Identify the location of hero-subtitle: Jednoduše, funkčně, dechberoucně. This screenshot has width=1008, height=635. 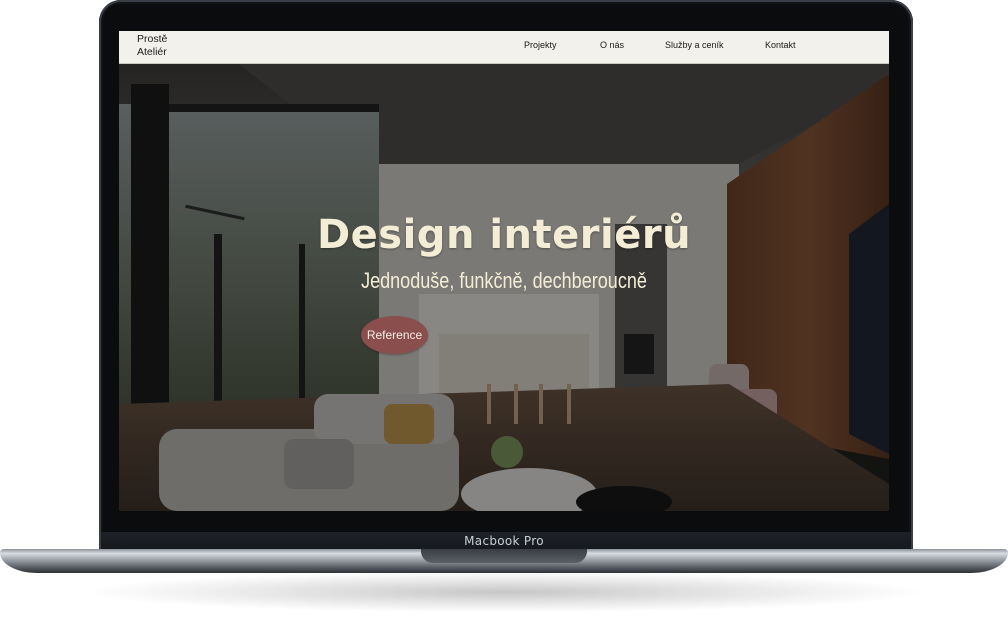
(504, 280).